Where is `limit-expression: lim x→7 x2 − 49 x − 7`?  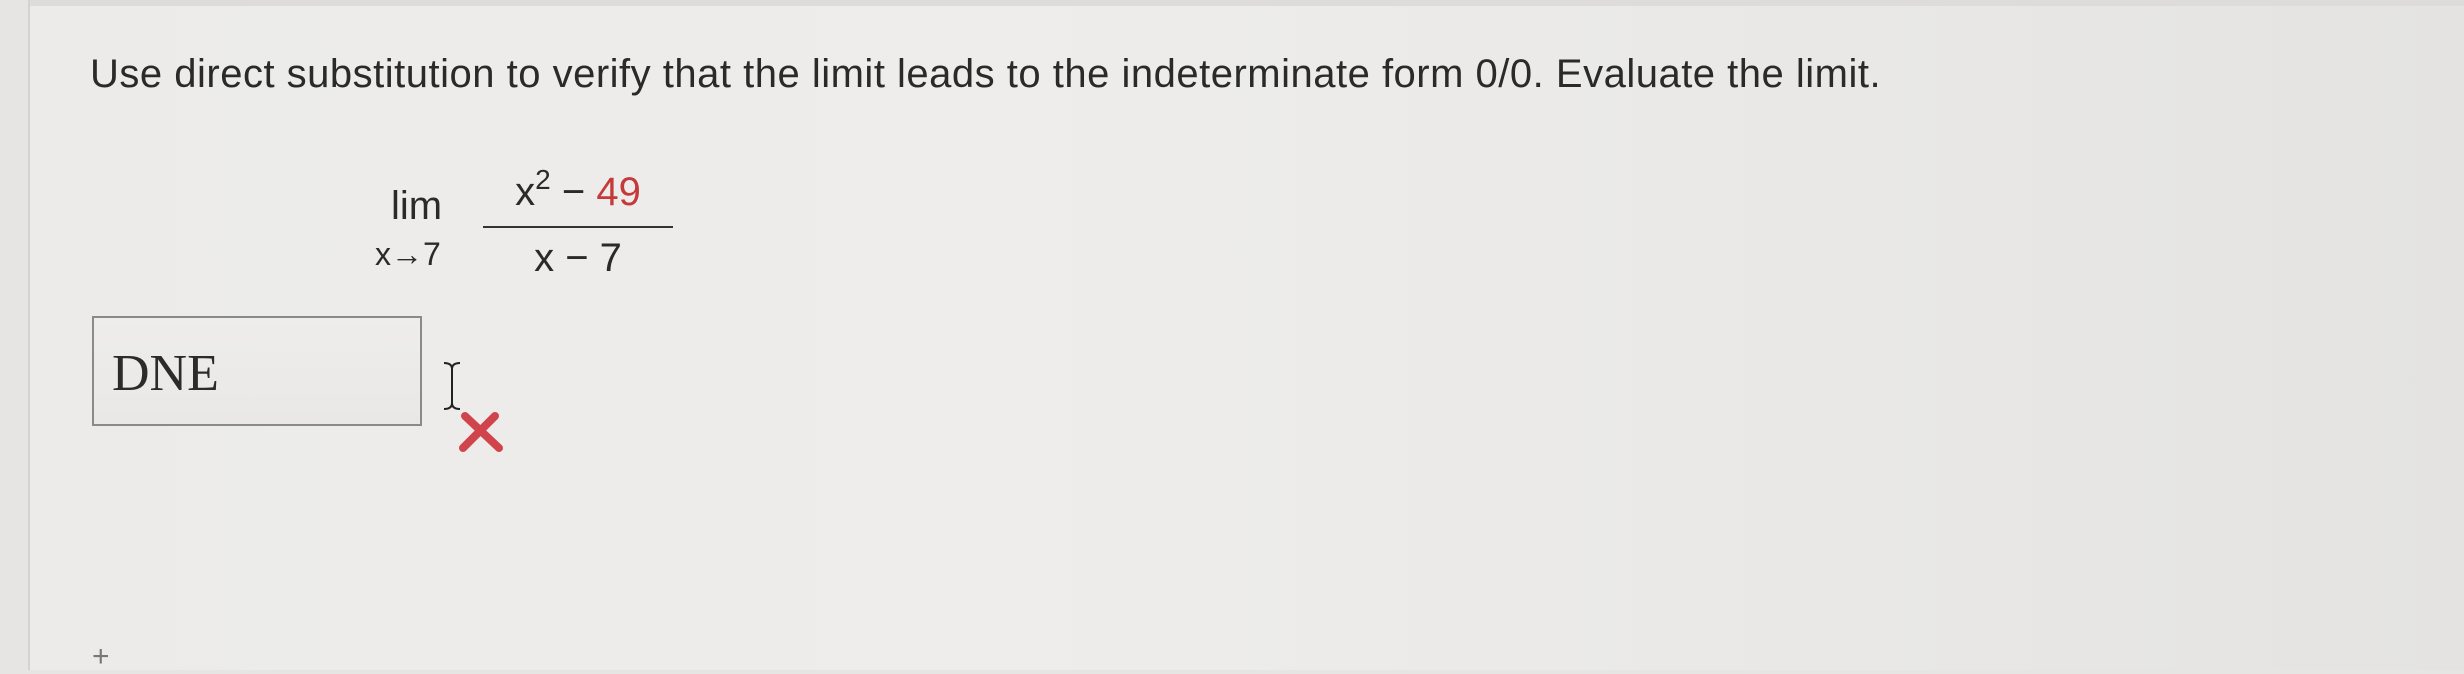
limit-expression: lim x→7 x2 − 49 x − 7 is located at coordinates (525, 227).